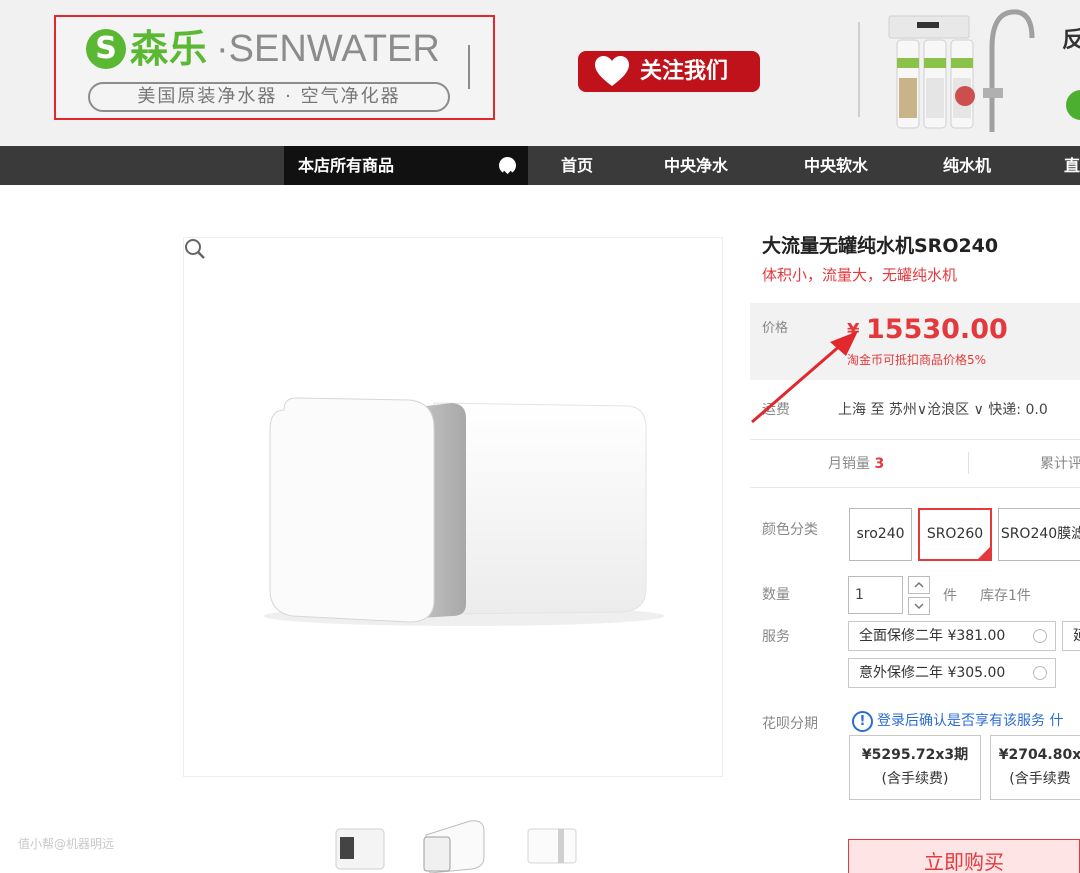 The image size is (1080, 873). I want to click on logo-s-icon: S, so click(106, 49).